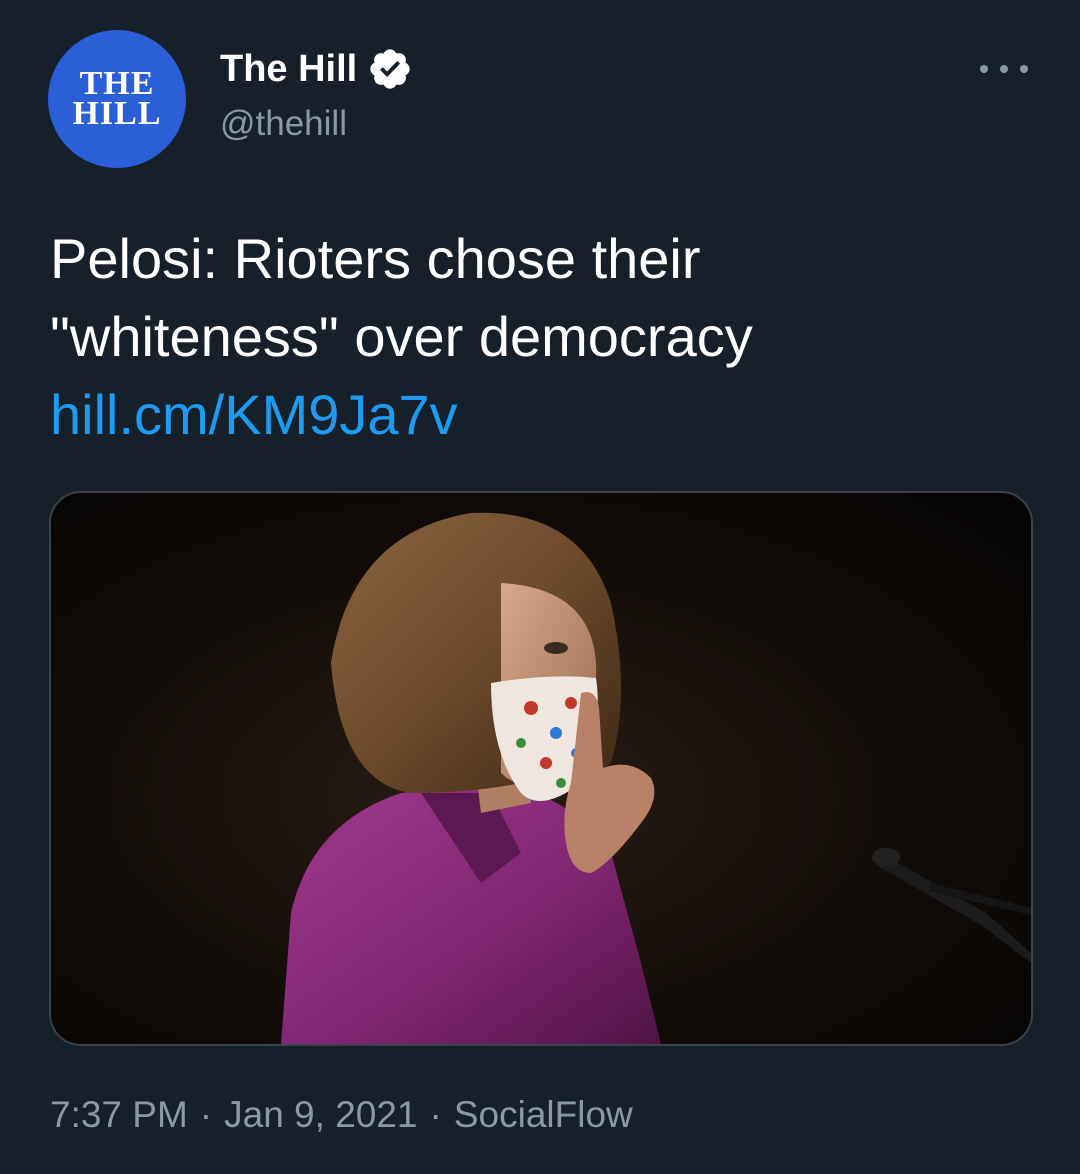  Describe the element at coordinates (283, 124) in the screenshot. I see `author-handle: @thehill` at that location.